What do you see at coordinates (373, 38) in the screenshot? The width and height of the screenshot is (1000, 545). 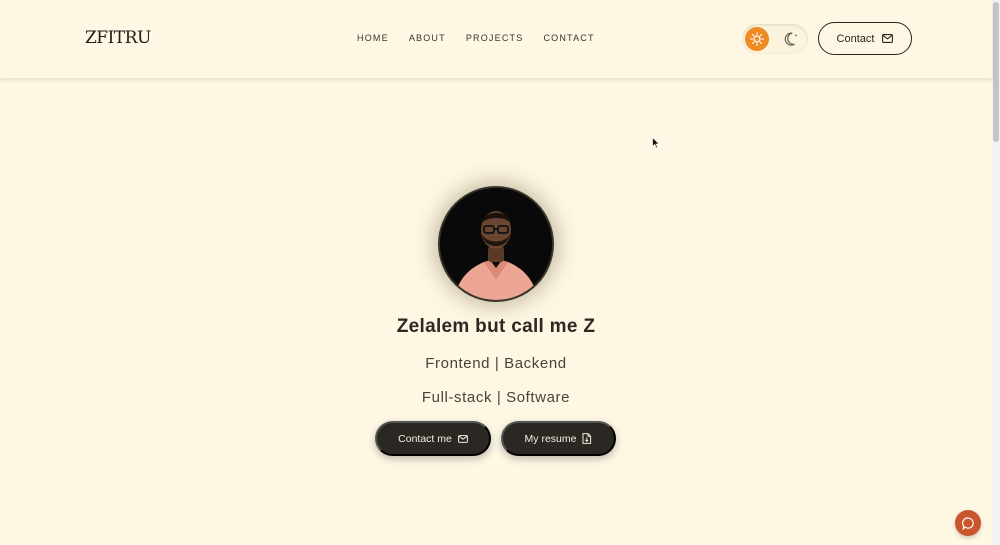 I see `nav-home: HOME` at bounding box center [373, 38].